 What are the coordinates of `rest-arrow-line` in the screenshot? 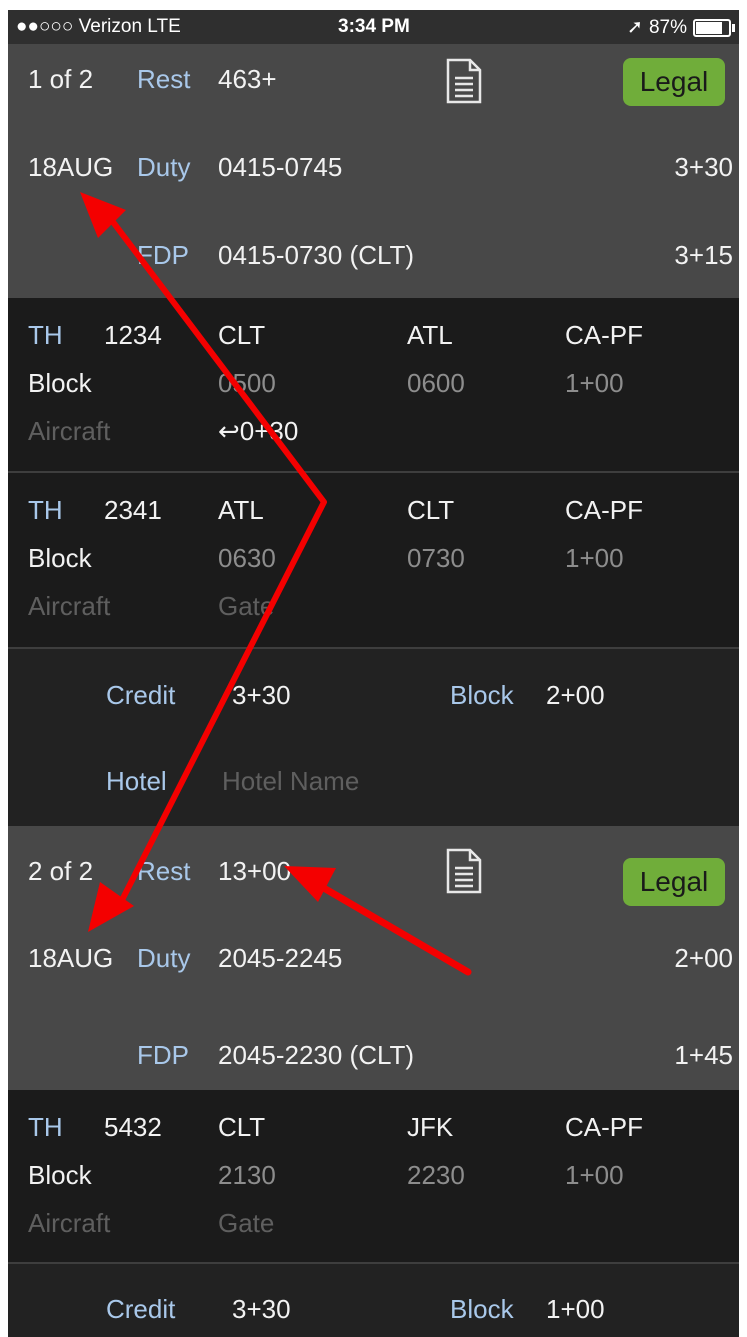 It's located at (389, 926).